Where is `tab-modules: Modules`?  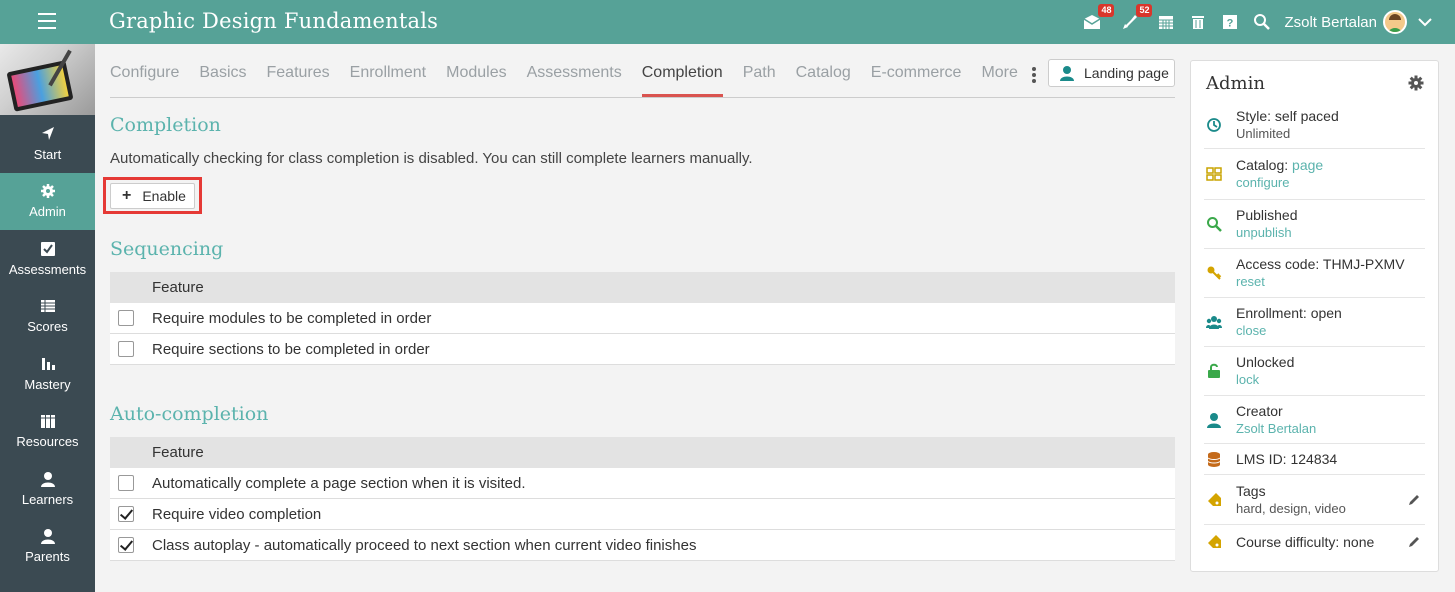 tab-modules: Modules is located at coordinates (476, 75).